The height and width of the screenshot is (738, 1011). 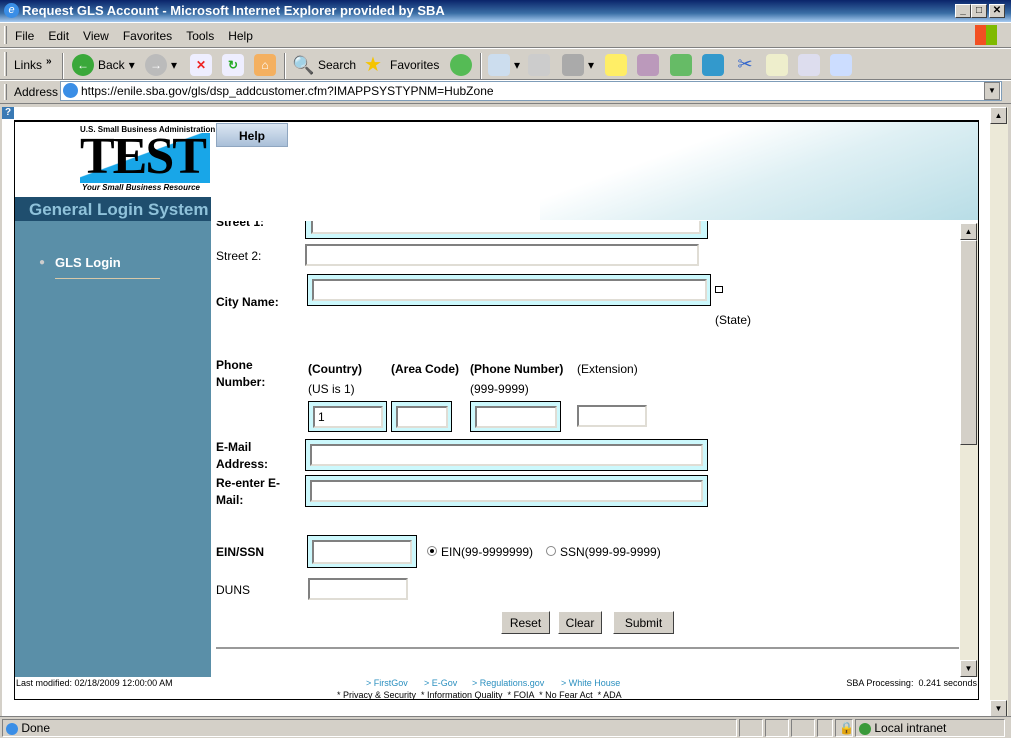 What do you see at coordinates (461, 65) in the screenshot?
I see `history-button` at bounding box center [461, 65].